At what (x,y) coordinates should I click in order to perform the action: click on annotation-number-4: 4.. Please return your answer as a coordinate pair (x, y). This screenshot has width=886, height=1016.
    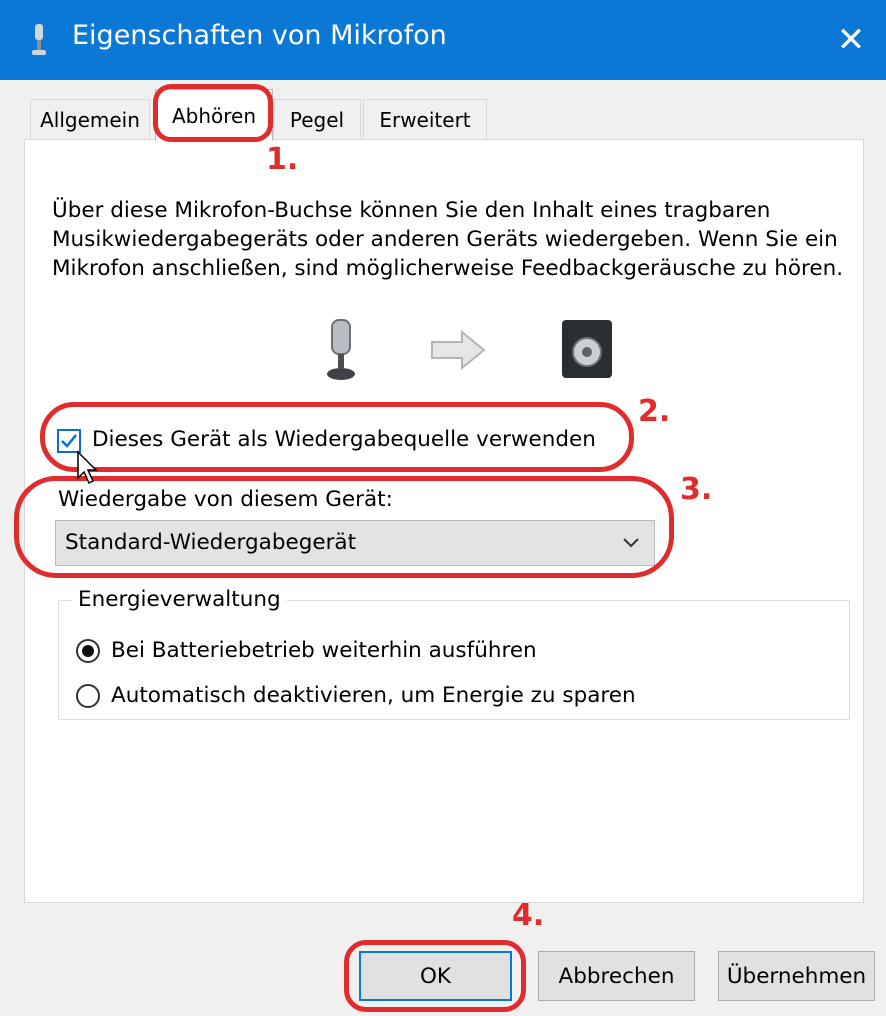
    Looking at the image, I should click on (528, 915).